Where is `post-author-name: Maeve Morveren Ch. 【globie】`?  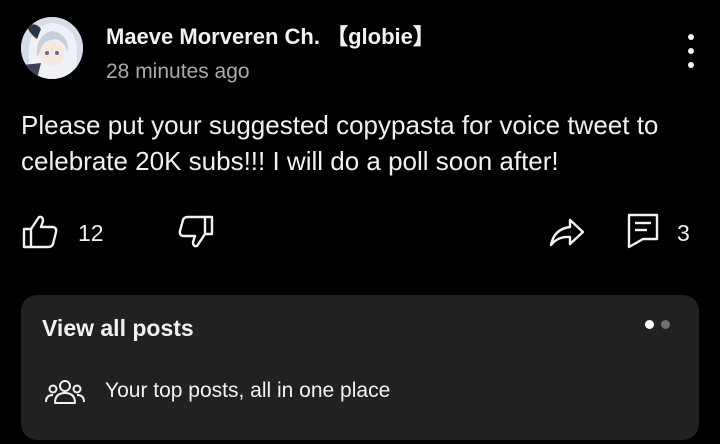
post-author-name: Maeve Morveren Ch. 【globie】 is located at coordinates (270, 35).